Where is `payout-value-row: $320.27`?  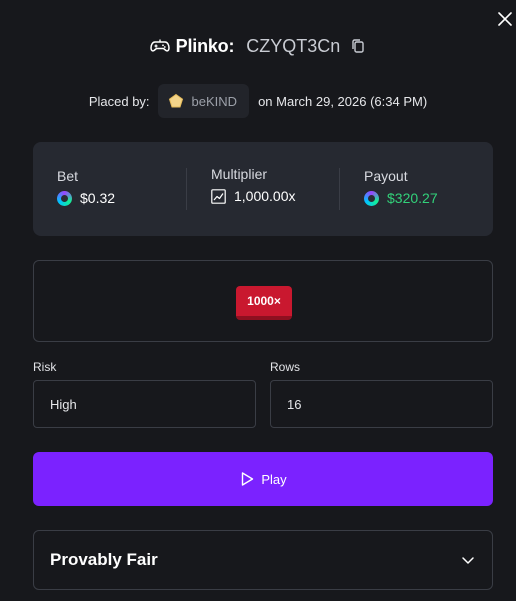
payout-value-row: $320.27 is located at coordinates (401, 198).